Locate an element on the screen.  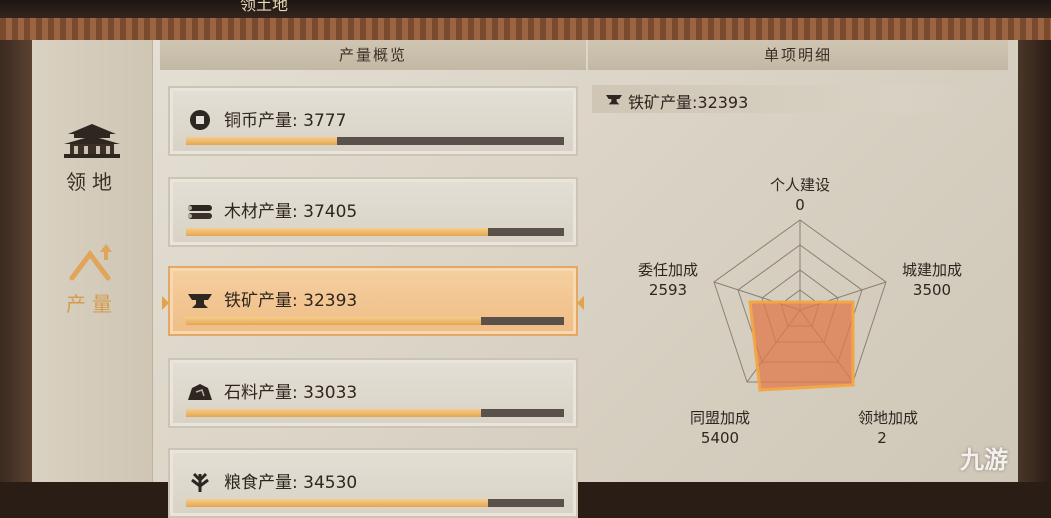
production-value: 3777 is located at coordinates (325, 121).